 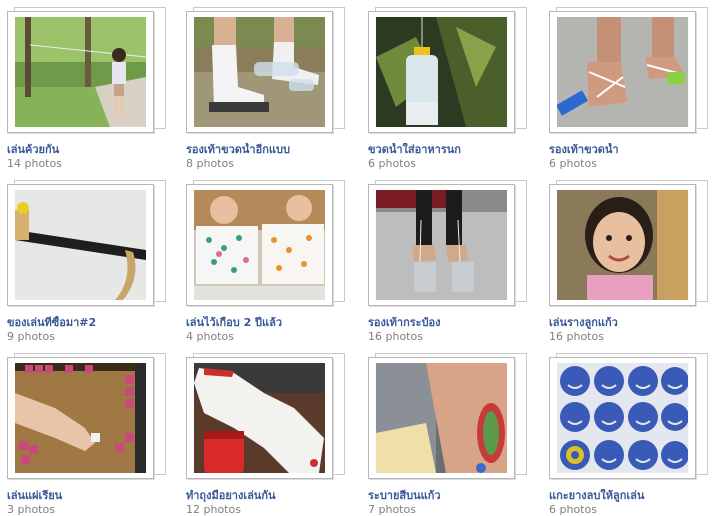 What do you see at coordinates (273, 149) in the screenshot?
I see `album-title: รองเท้าขวดน้ำอีกแบบ` at bounding box center [273, 149].